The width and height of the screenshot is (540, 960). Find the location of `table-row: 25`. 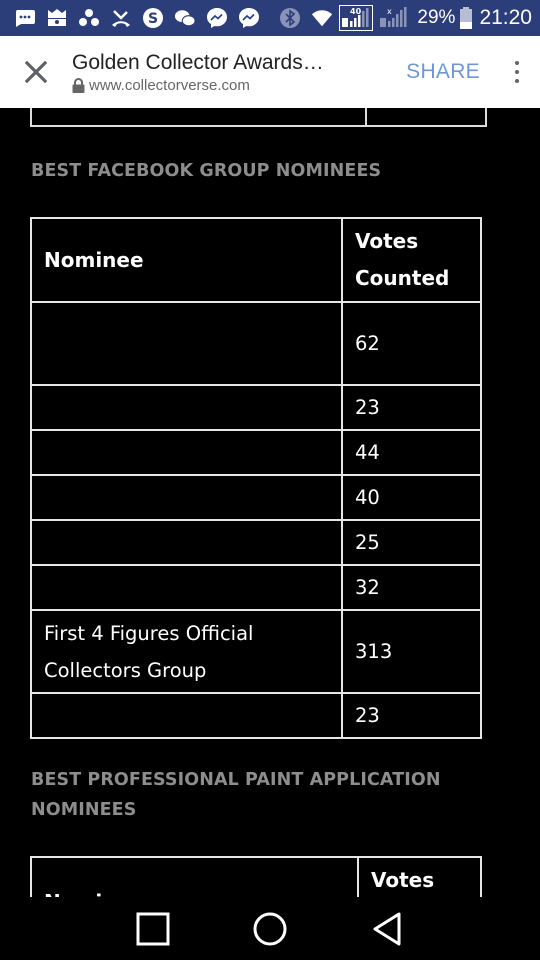

table-row: 25 is located at coordinates (256, 542).